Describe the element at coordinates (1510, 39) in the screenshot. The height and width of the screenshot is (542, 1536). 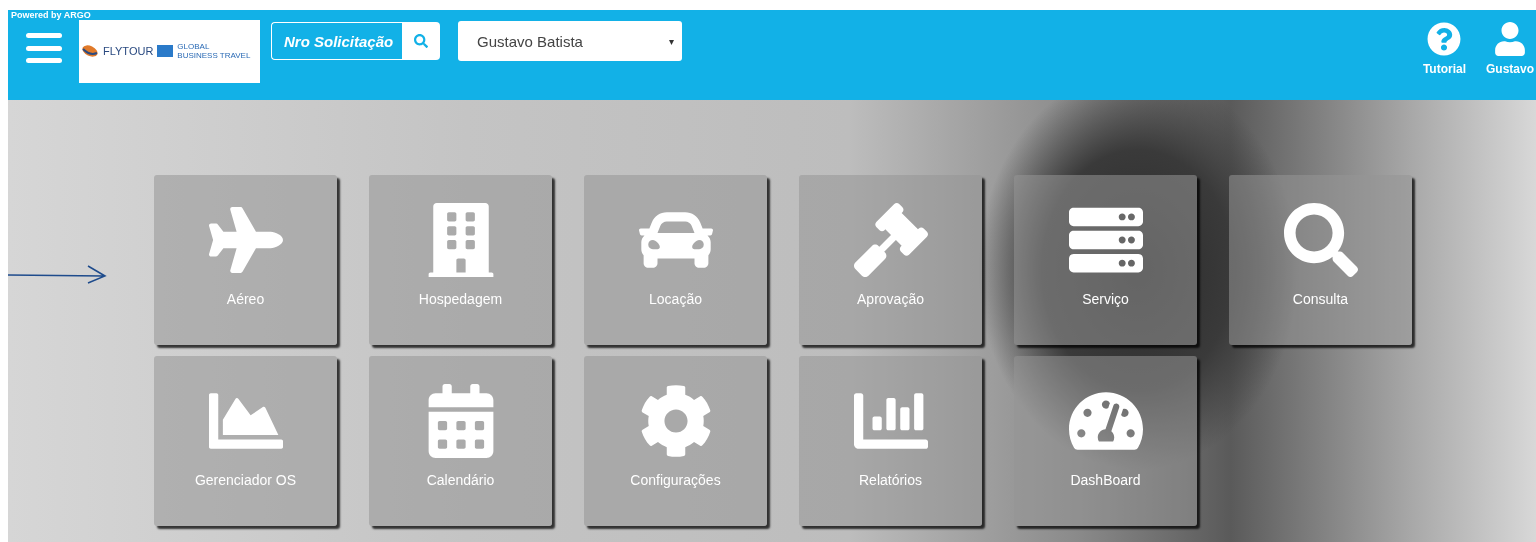
I see `user-icon` at that location.